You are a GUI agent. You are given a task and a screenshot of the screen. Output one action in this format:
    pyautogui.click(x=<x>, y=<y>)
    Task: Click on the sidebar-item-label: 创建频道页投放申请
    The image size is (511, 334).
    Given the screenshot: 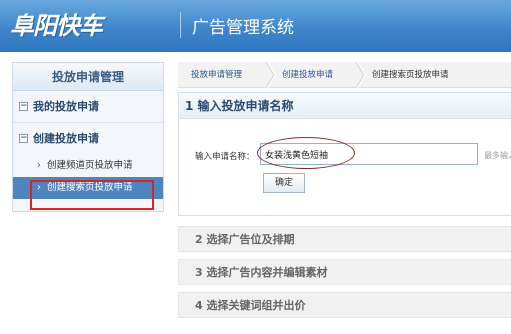 What is the action you would take?
    pyautogui.click(x=90, y=165)
    